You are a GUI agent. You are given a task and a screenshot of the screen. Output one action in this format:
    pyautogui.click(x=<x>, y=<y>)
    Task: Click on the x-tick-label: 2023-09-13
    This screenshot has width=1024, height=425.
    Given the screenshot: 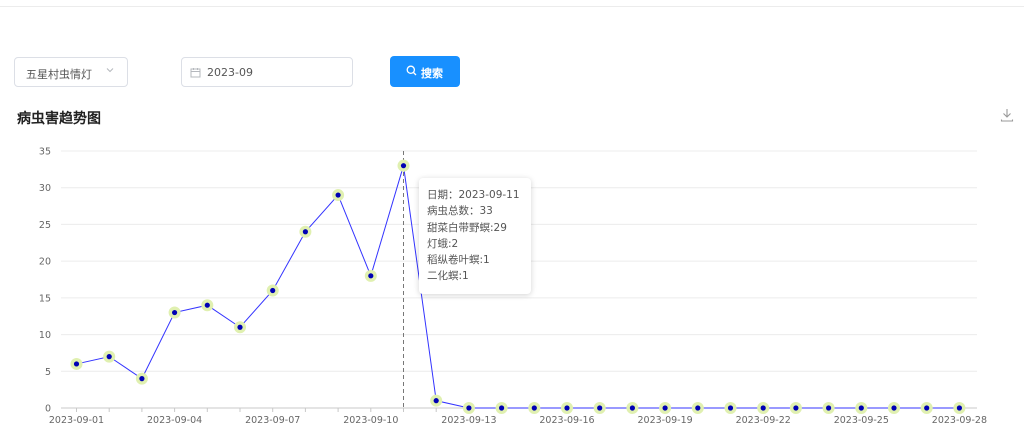 What is the action you would take?
    pyautogui.click(x=468, y=420)
    